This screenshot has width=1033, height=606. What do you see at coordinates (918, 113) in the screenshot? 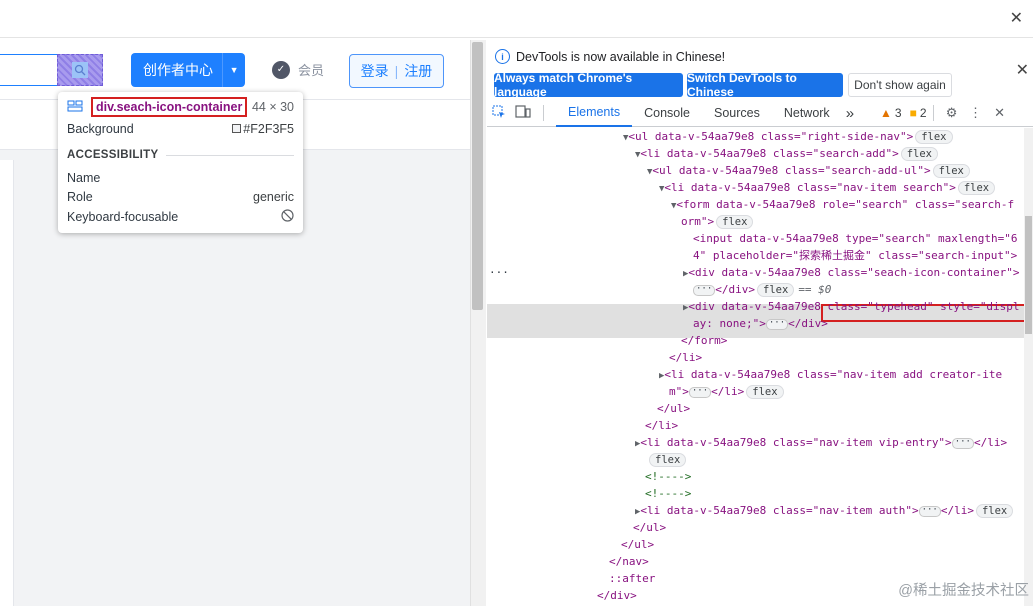
I see `messages-badge: ■ 2` at bounding box center [918, 113].